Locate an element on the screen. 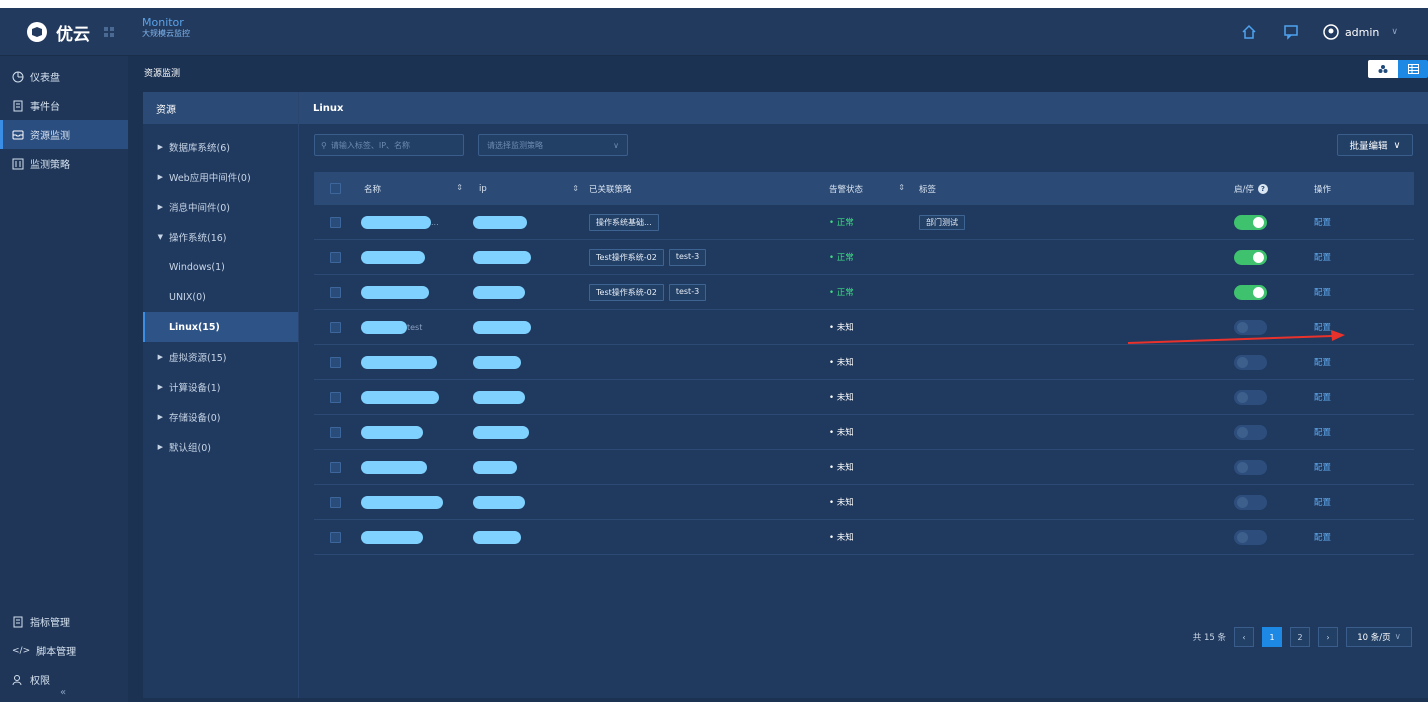  next-page-button: › is located at coordinates (1328, 637).